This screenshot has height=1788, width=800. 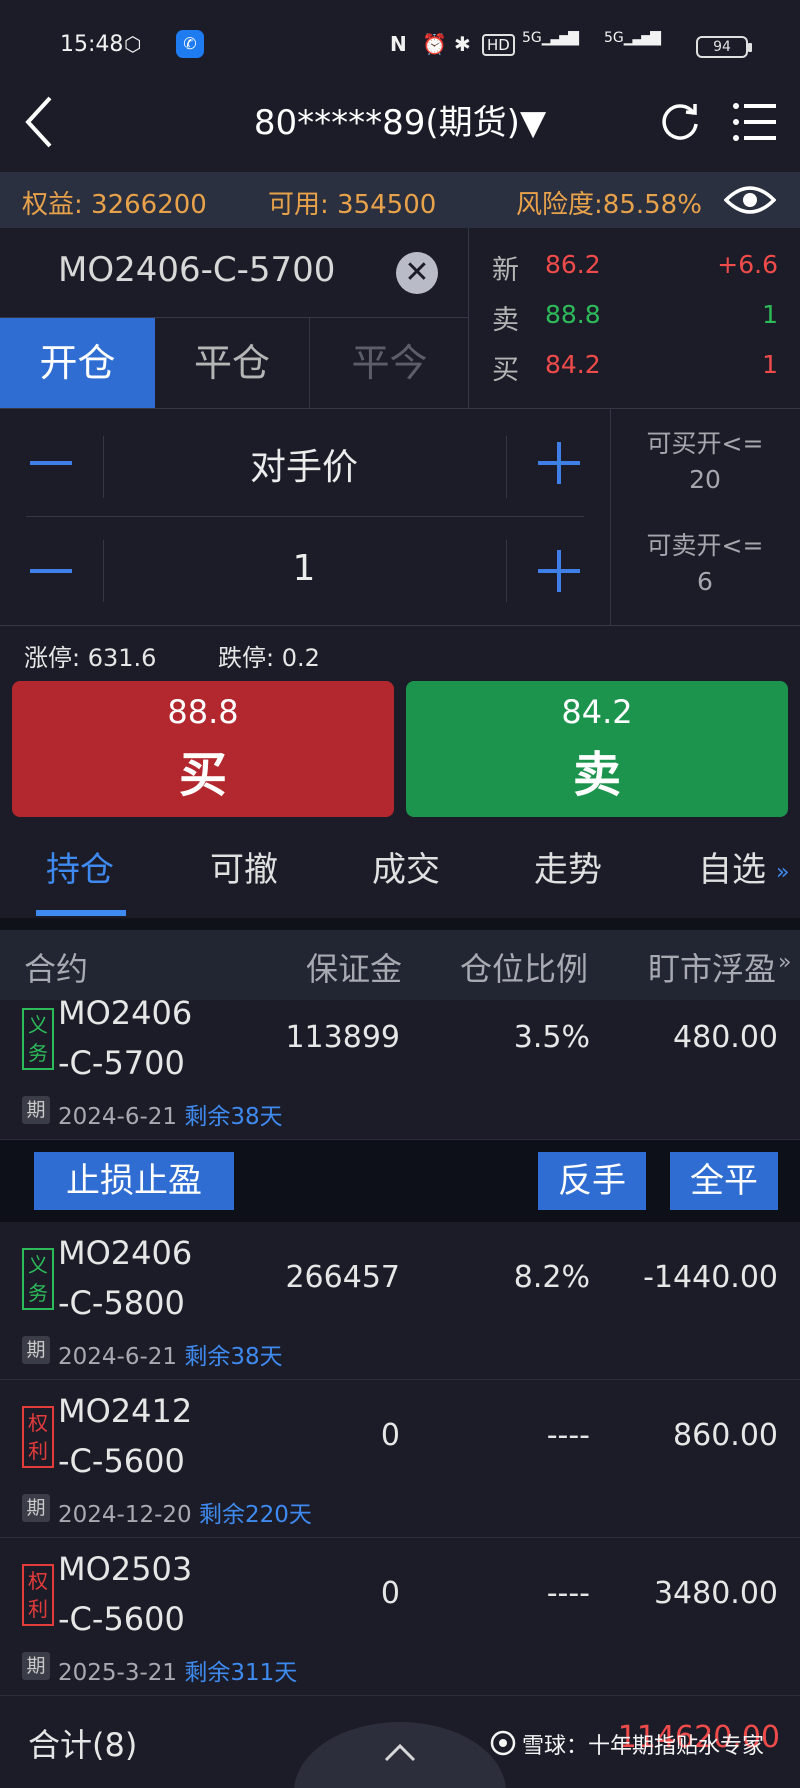 What do you see at coordinates (747, 264) in the screenshot?
I see `last-change: +6.6` at bounding box center [747, 264].